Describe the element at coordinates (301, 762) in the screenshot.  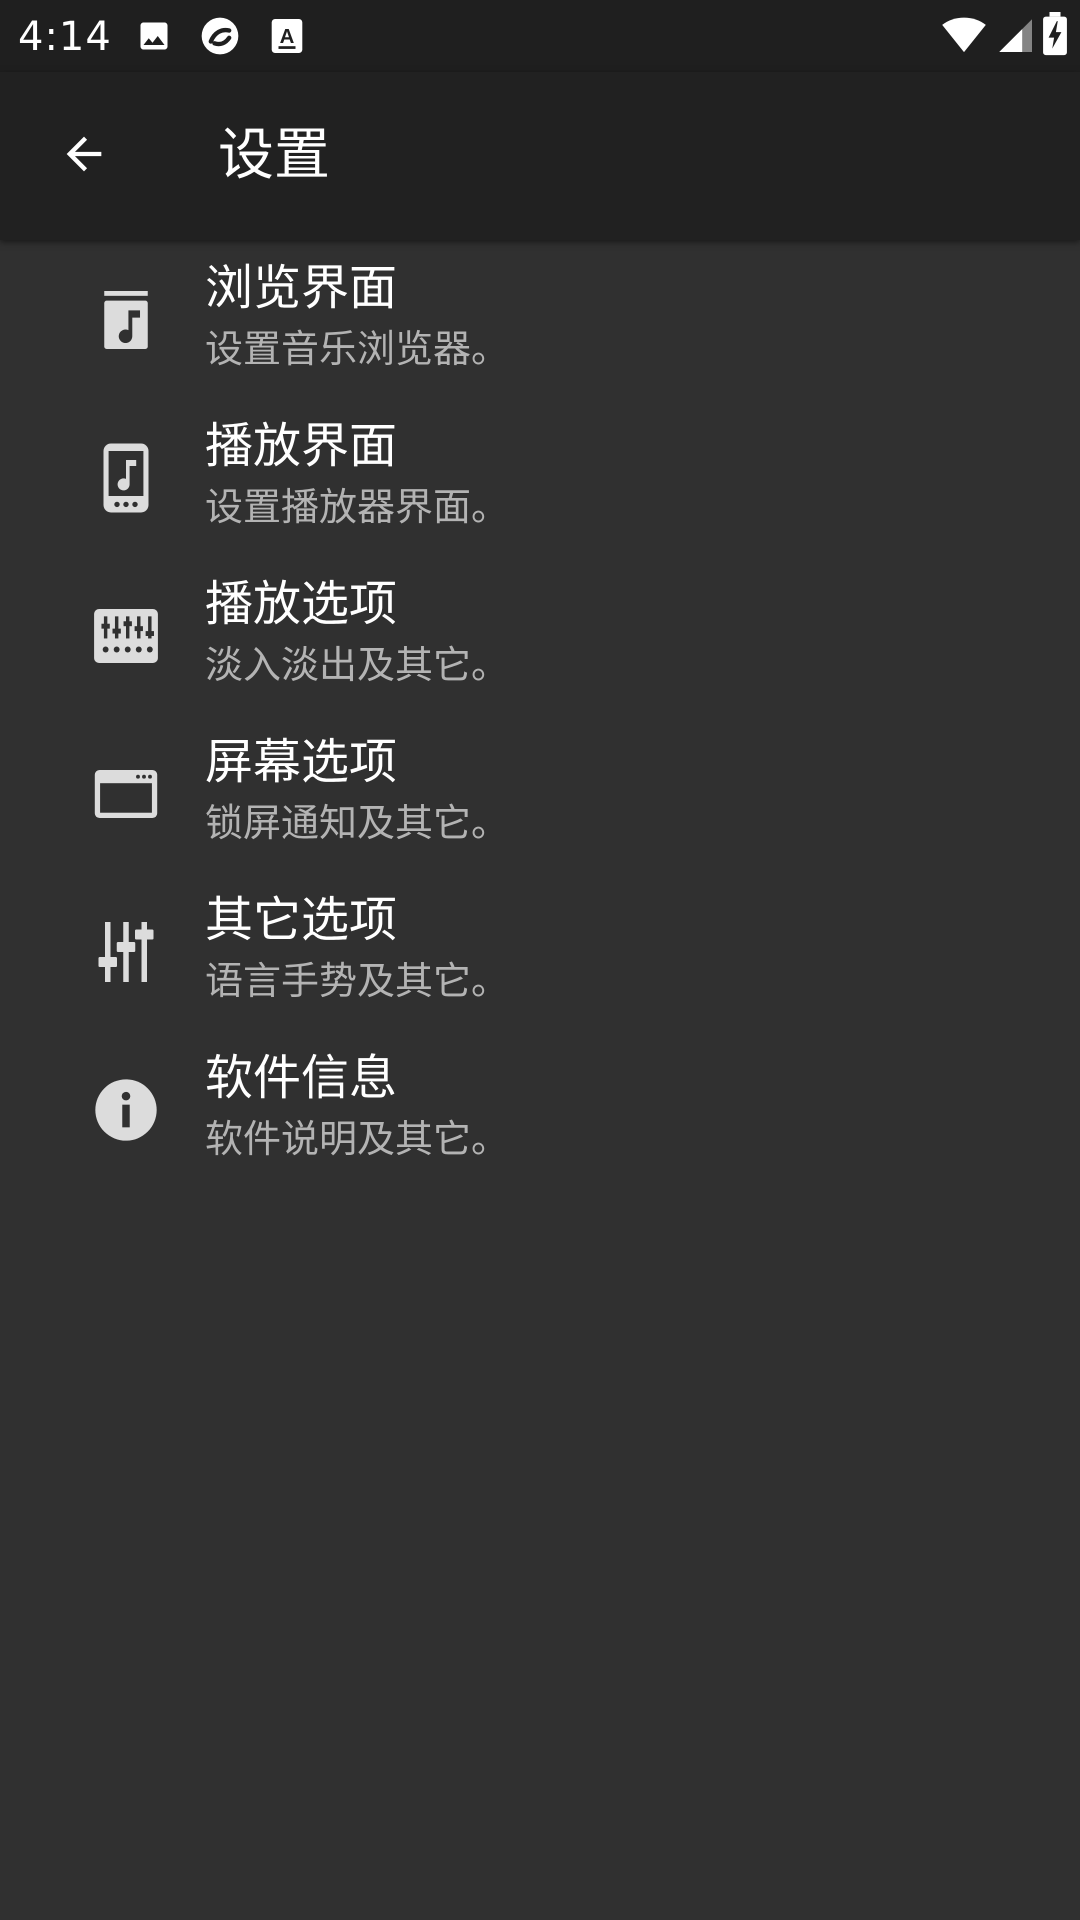
I see `item-title: 屏幕选项` at that location.